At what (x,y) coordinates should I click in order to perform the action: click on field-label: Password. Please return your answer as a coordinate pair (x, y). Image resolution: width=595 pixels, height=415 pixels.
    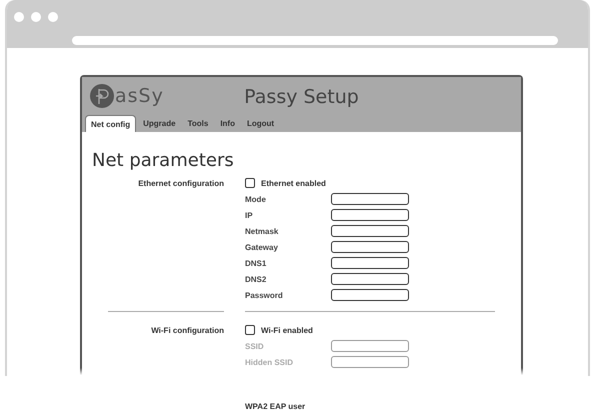
    Looking at the image, I should click on (264, 295).